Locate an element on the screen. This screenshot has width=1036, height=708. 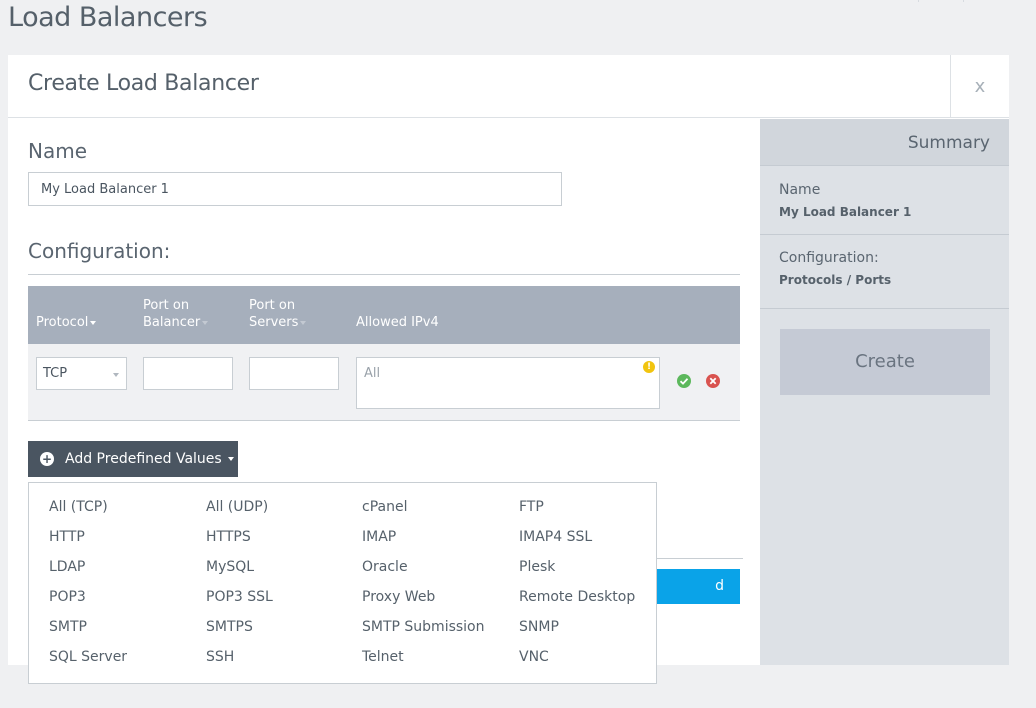
summary-config-label: Configuration: is located at coordinates (829, 258).